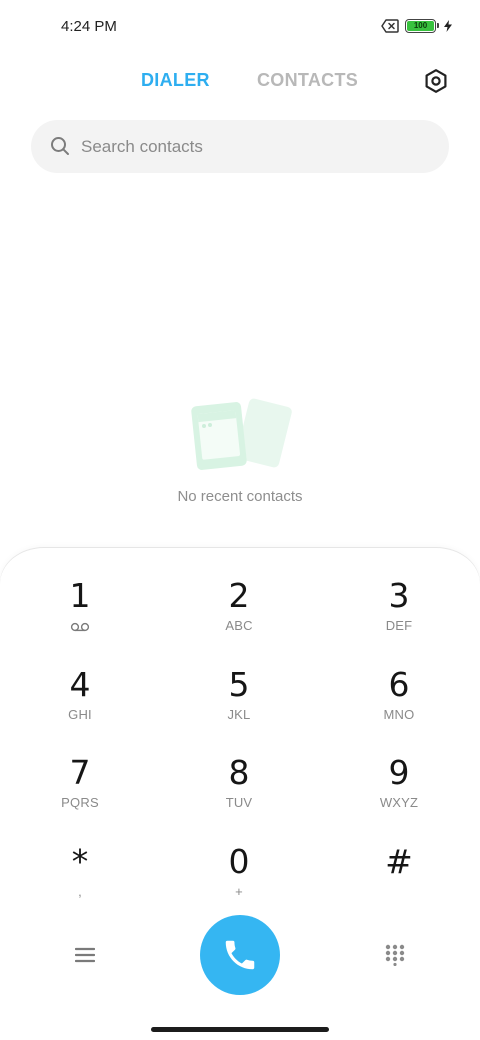 The image size is (480, 1040). Describe the element at coordinates (80, 861) in the screenshot. I see `key-digit: *` at that location.